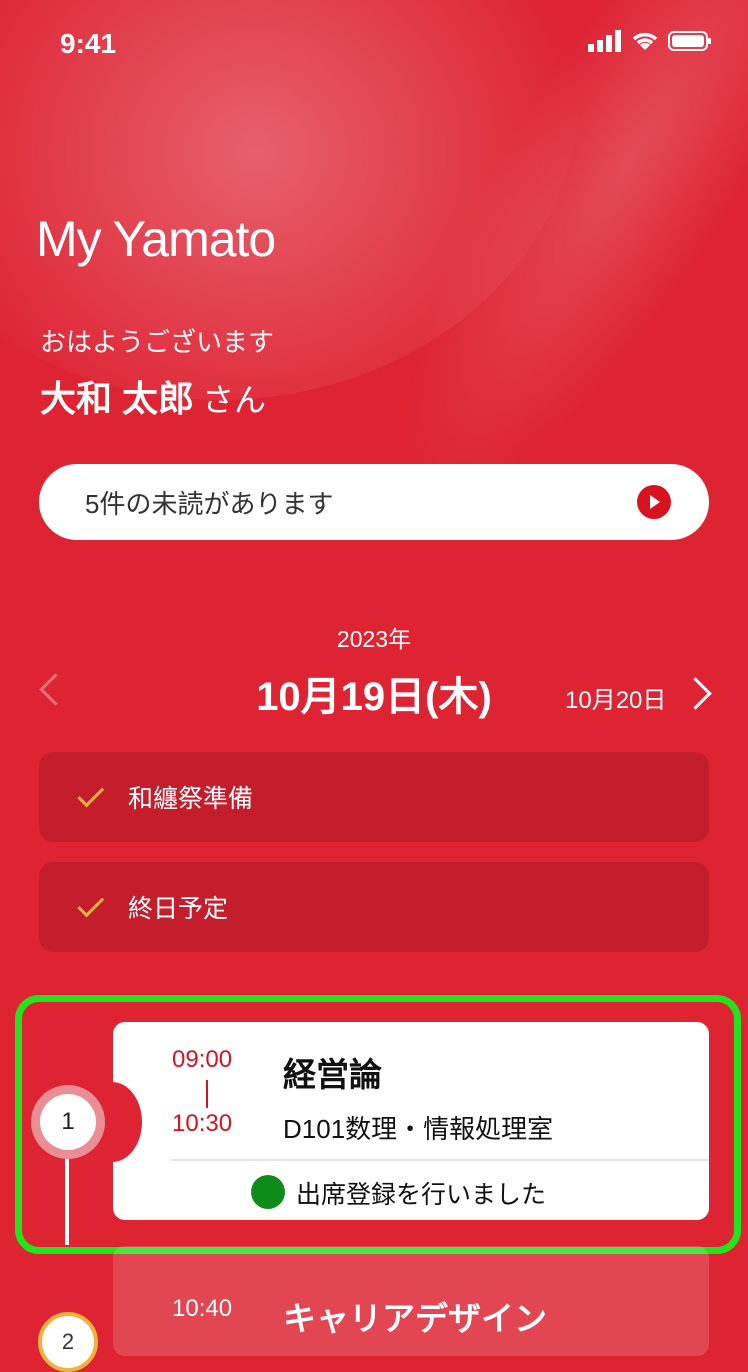  I want to click on class-start-time: 10:40, so click(202, 1308).